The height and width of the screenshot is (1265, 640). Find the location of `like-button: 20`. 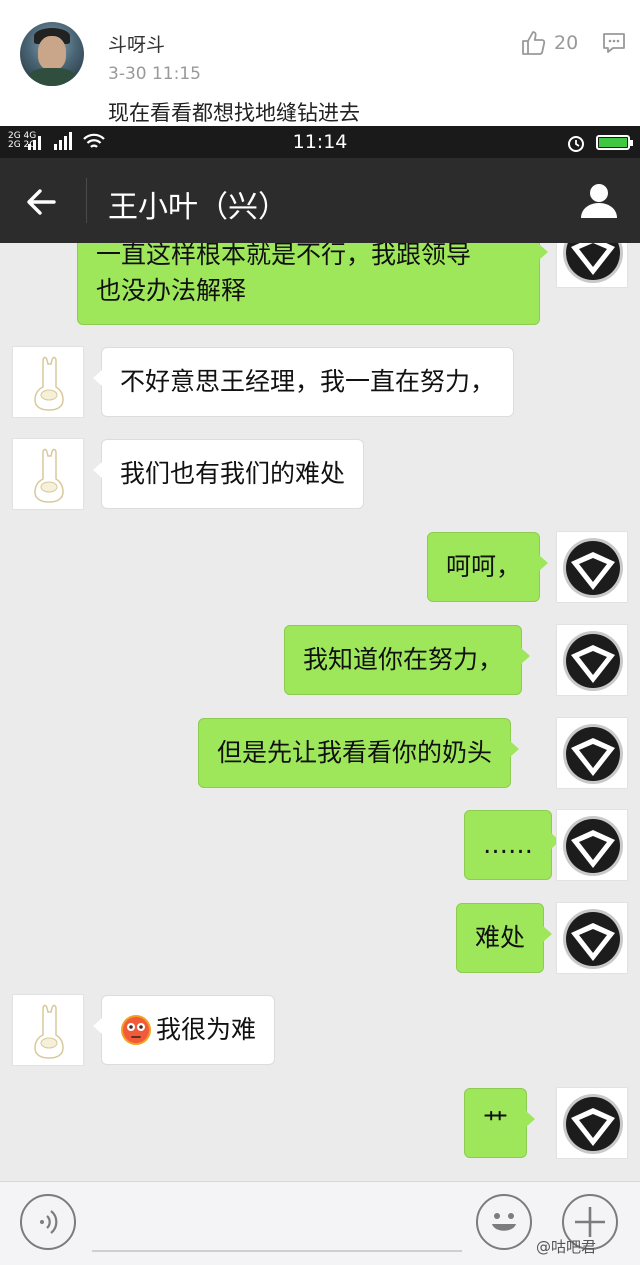

like-button: 20 is located at coordinates (549, 43).